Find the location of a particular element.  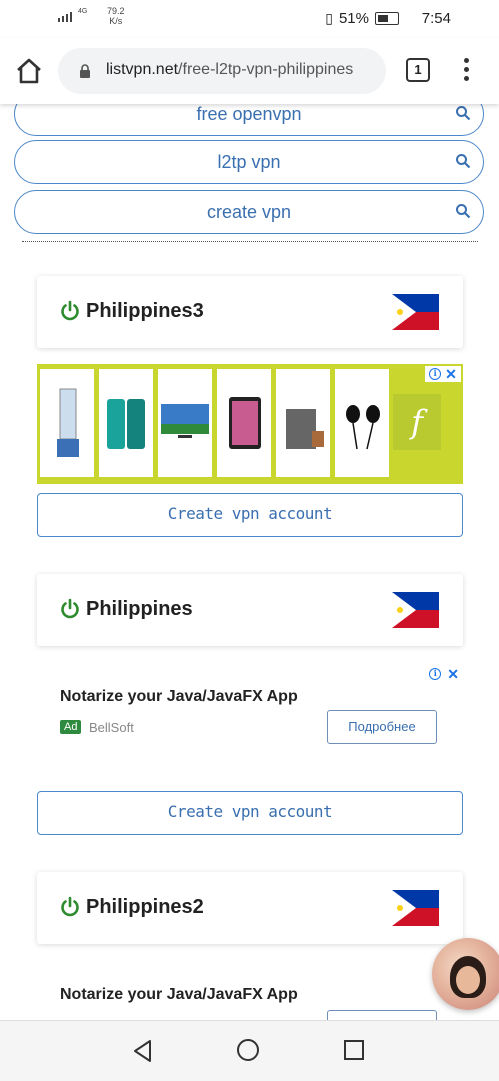

server-name: Philippines2 is located at coordinates (145, 907).